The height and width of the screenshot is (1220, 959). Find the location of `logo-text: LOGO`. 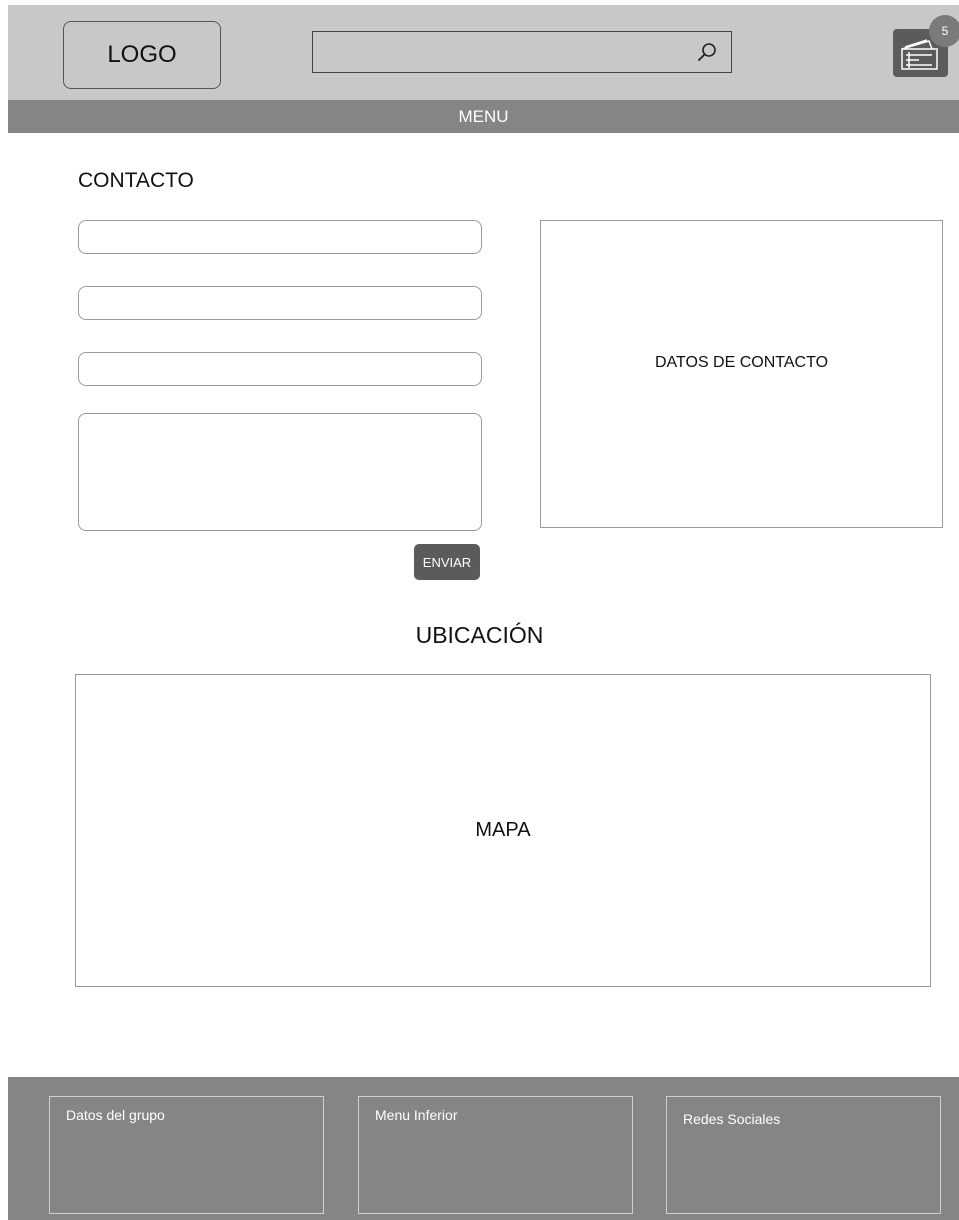

logo-text: LOGO is located at coordinates (142, 54).